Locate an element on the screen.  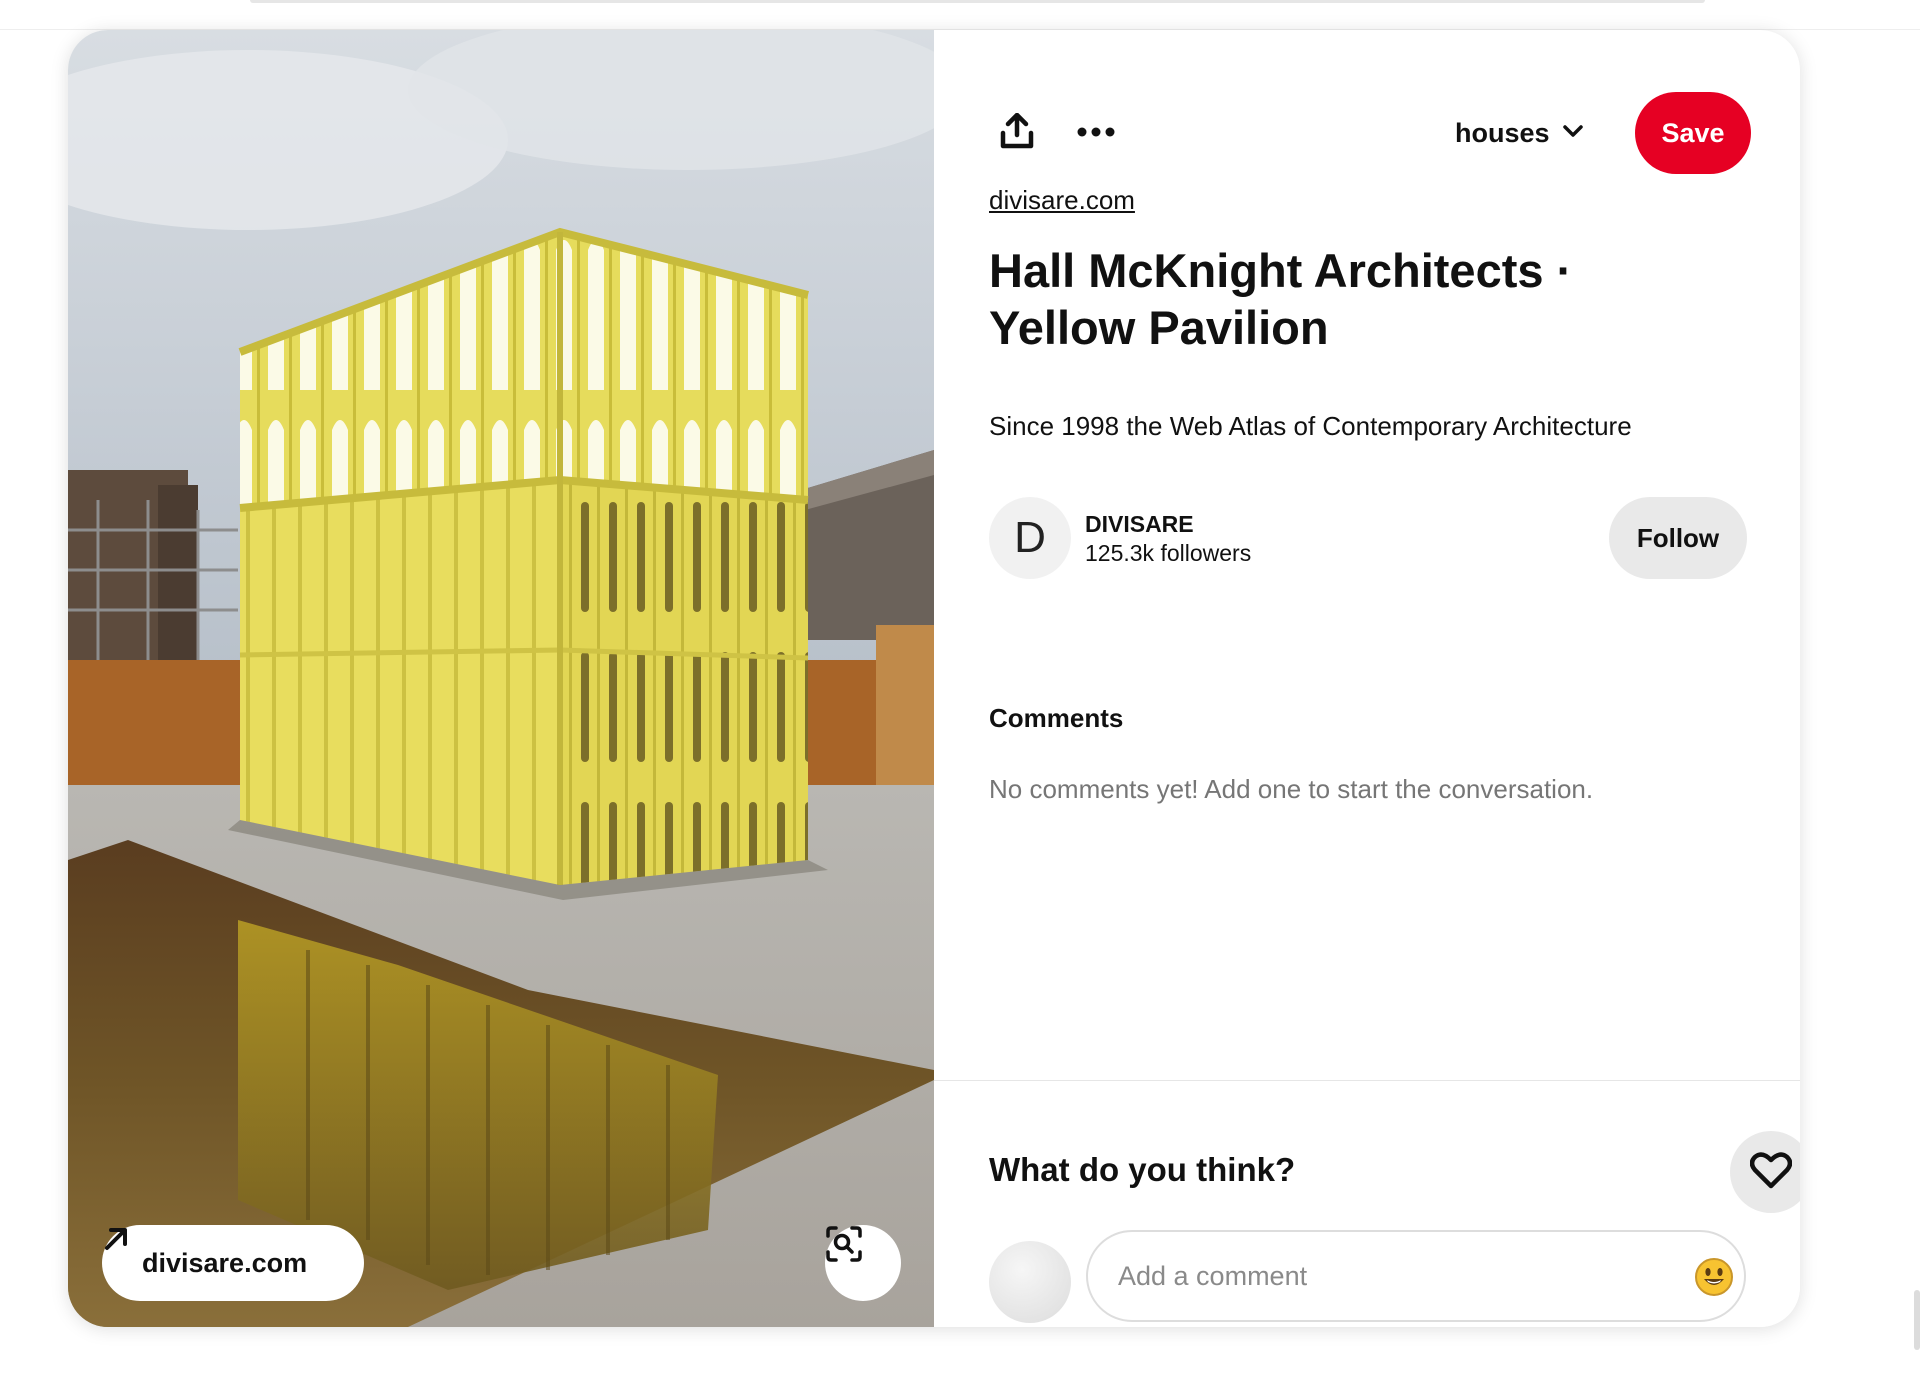
visit-site-button: divisare.com is located at coordinates (233, 1263).